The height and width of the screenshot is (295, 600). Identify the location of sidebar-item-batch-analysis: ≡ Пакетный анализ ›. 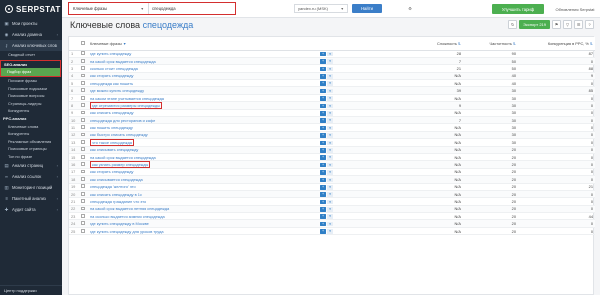
(31, 198).